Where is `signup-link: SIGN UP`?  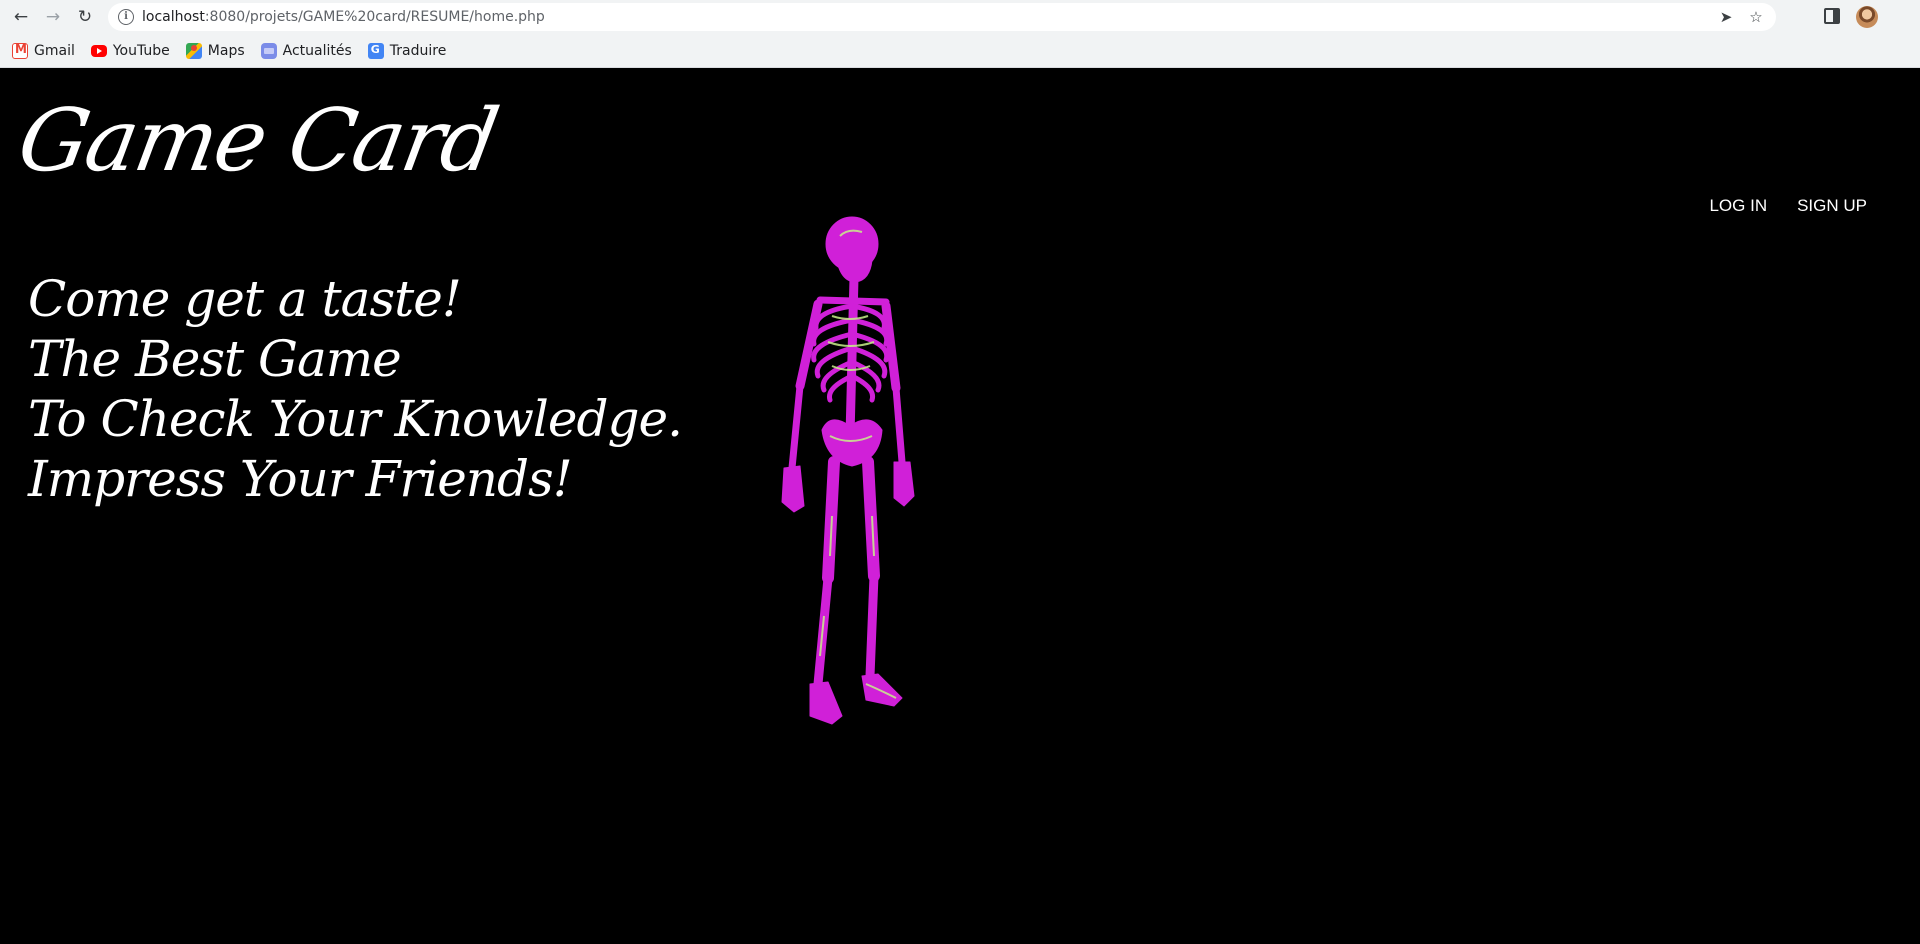
signup-link: SIGN UP is located at coordinates (1832, 206).